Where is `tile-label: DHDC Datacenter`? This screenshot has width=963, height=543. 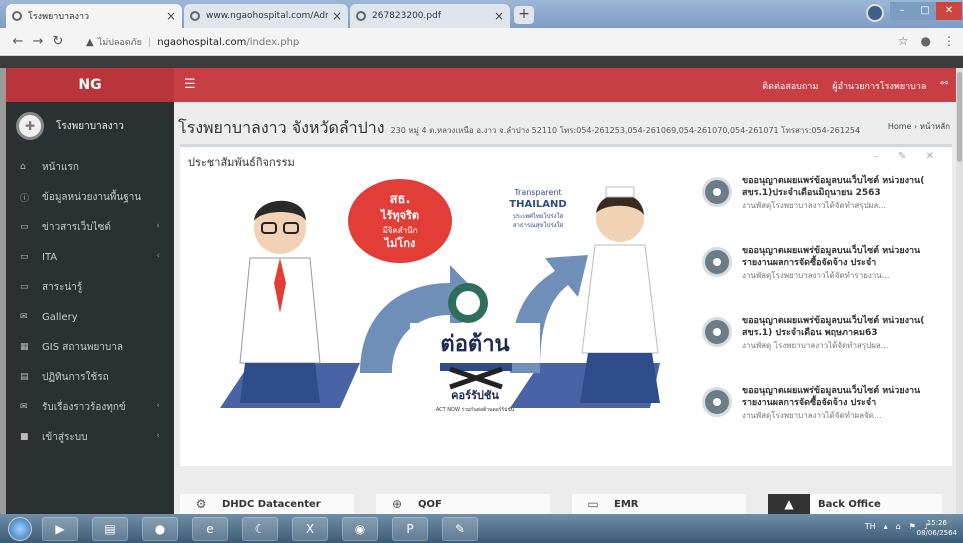 tile-label: DHDC Datacenter is located at coordinates (271, 504).